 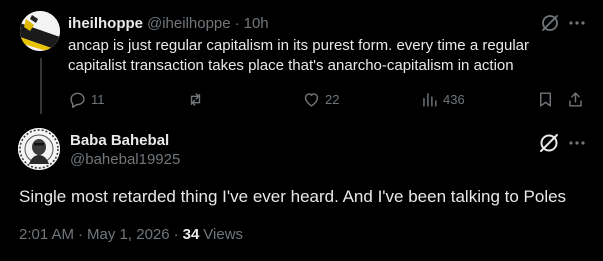 I want to click on share-button, so click(x=575, y=99).